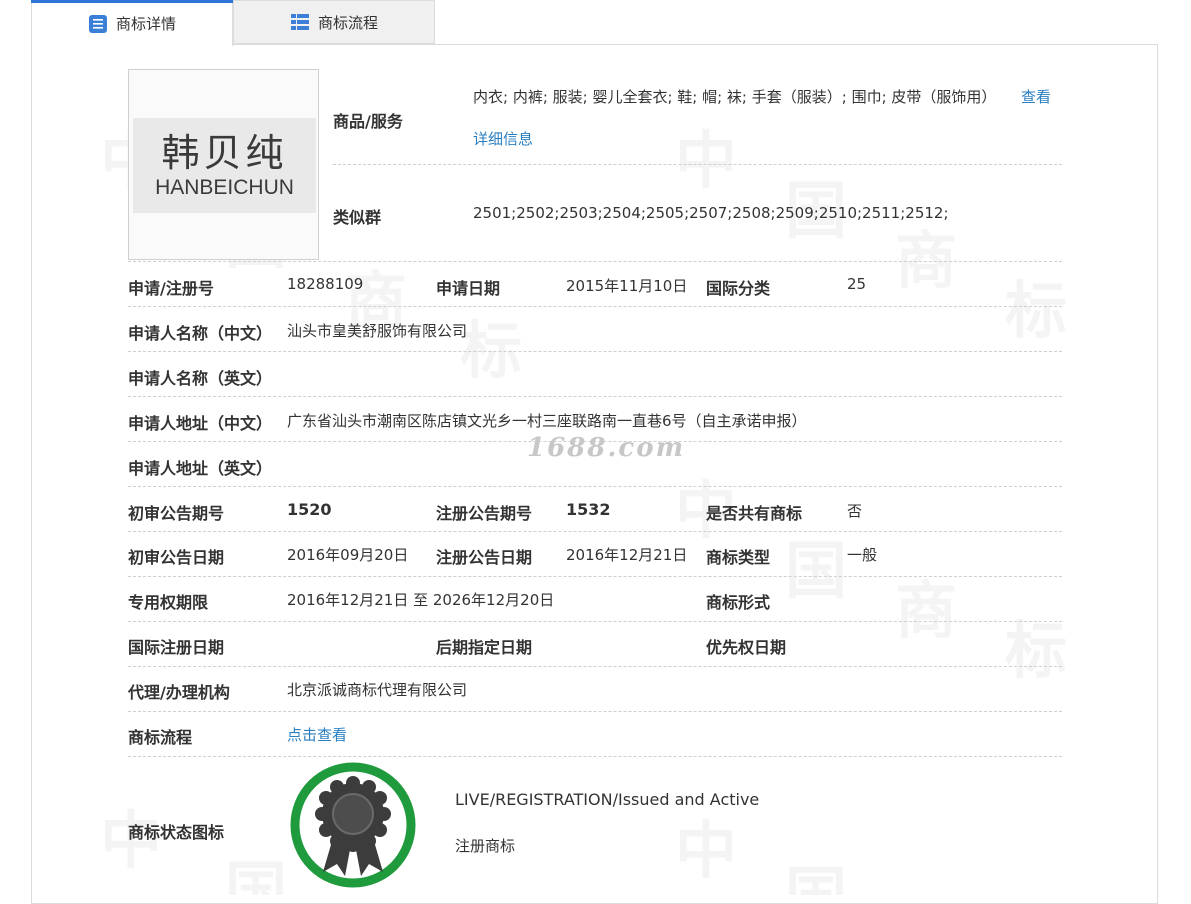 The height and width of the screenshot is (904, 1191). Describe the element at coordinates (627, 555) in the screenshot. I see `reg-pub-date-value: 2016年12月21日` at that location.